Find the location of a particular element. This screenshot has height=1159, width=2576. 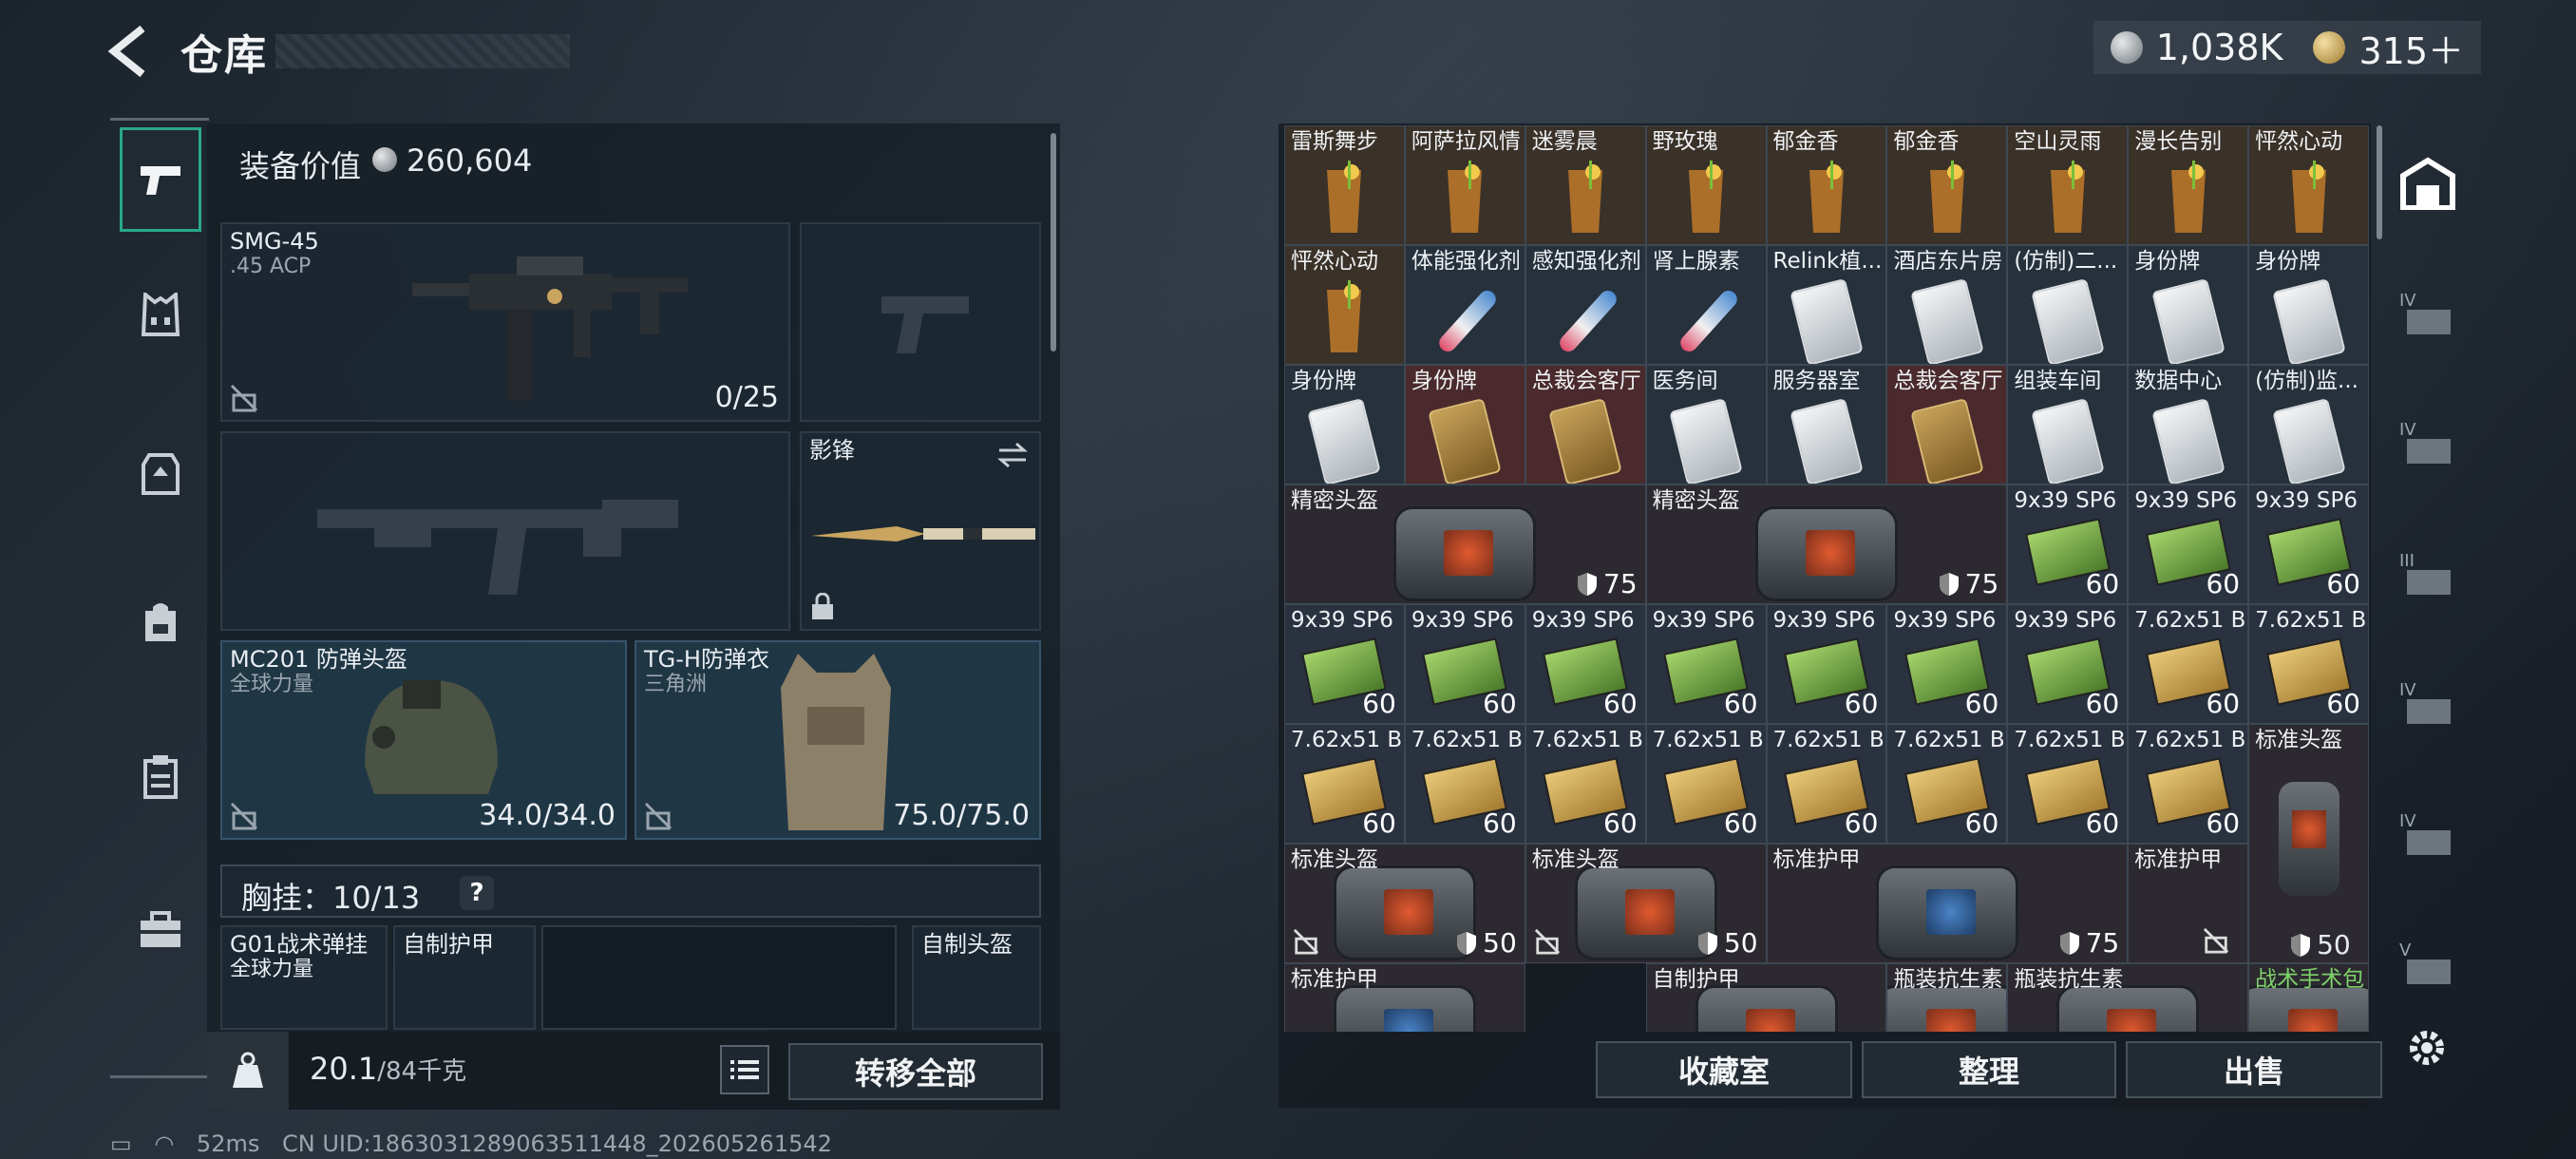

item-count: 60 is located at coordinates (2102, 583).